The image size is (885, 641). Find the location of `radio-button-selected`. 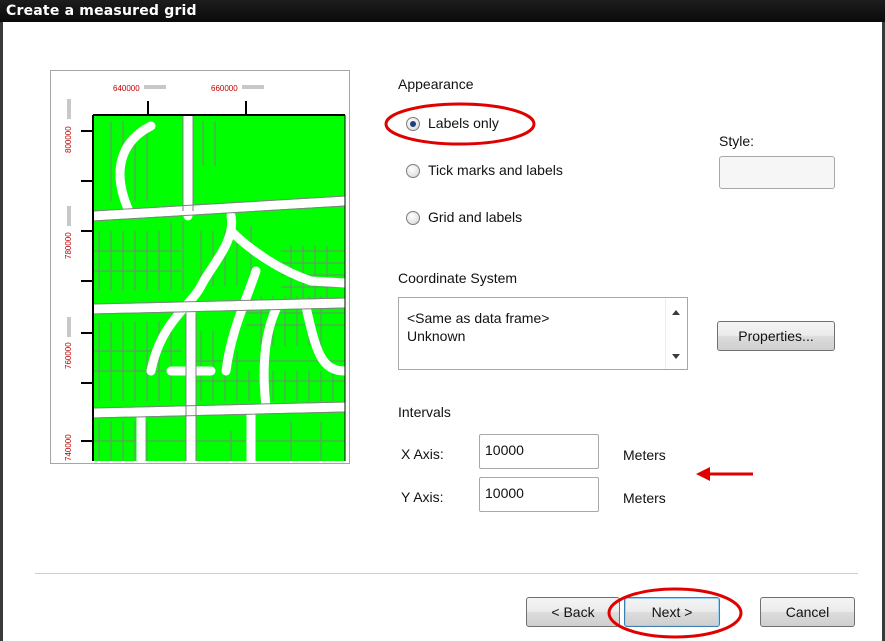

radio-button-selected is located at coordinates (413, 124).